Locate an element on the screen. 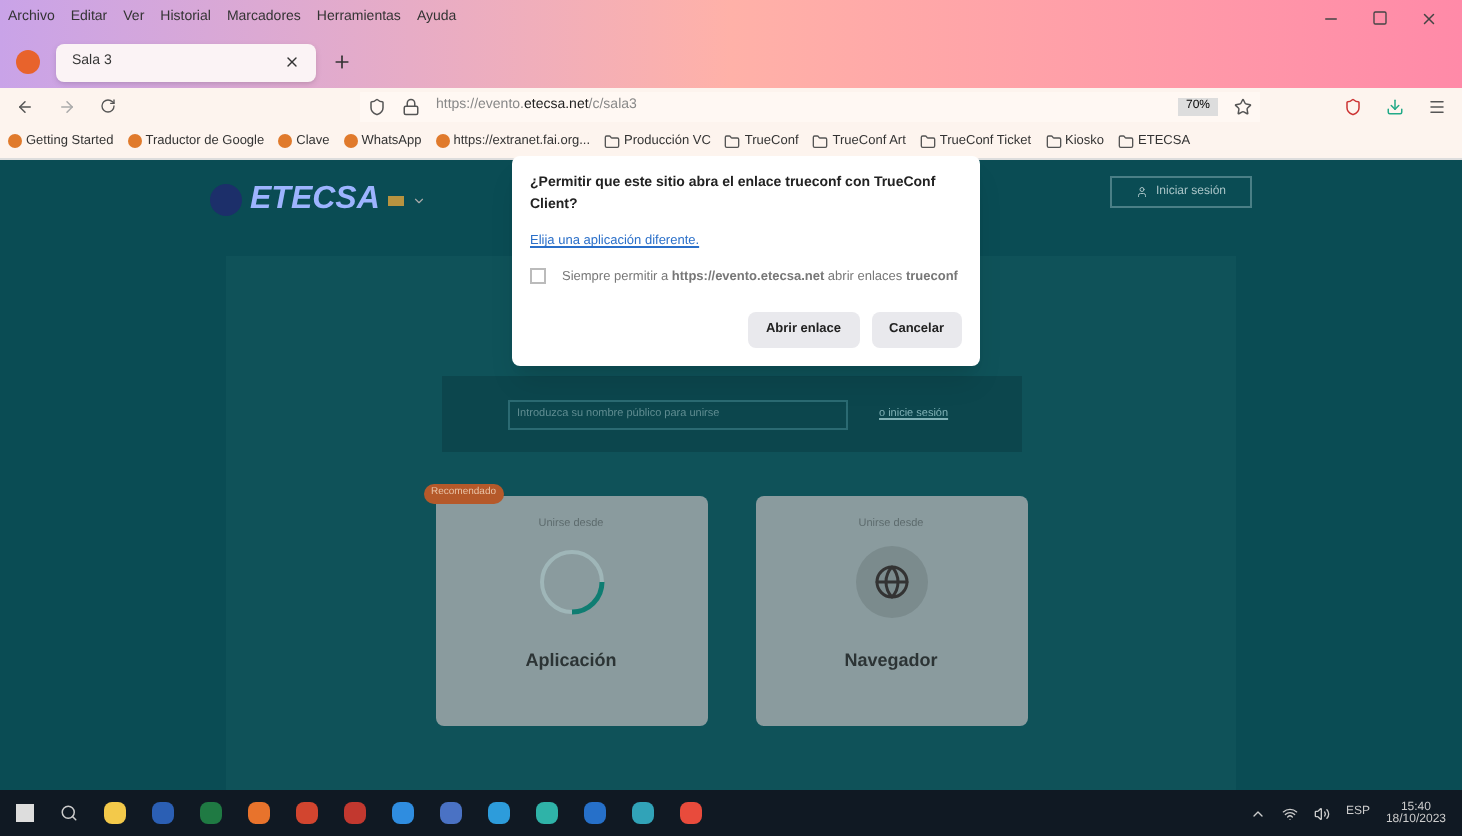 The height and width of the screenshot is (836, 1462). lock-icon is located at coordinates (411, 106).